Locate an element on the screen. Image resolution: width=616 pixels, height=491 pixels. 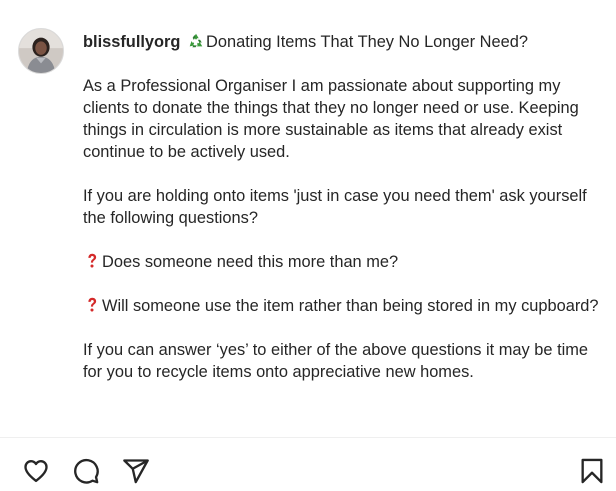
share-button is located at coordinates (136, 471).